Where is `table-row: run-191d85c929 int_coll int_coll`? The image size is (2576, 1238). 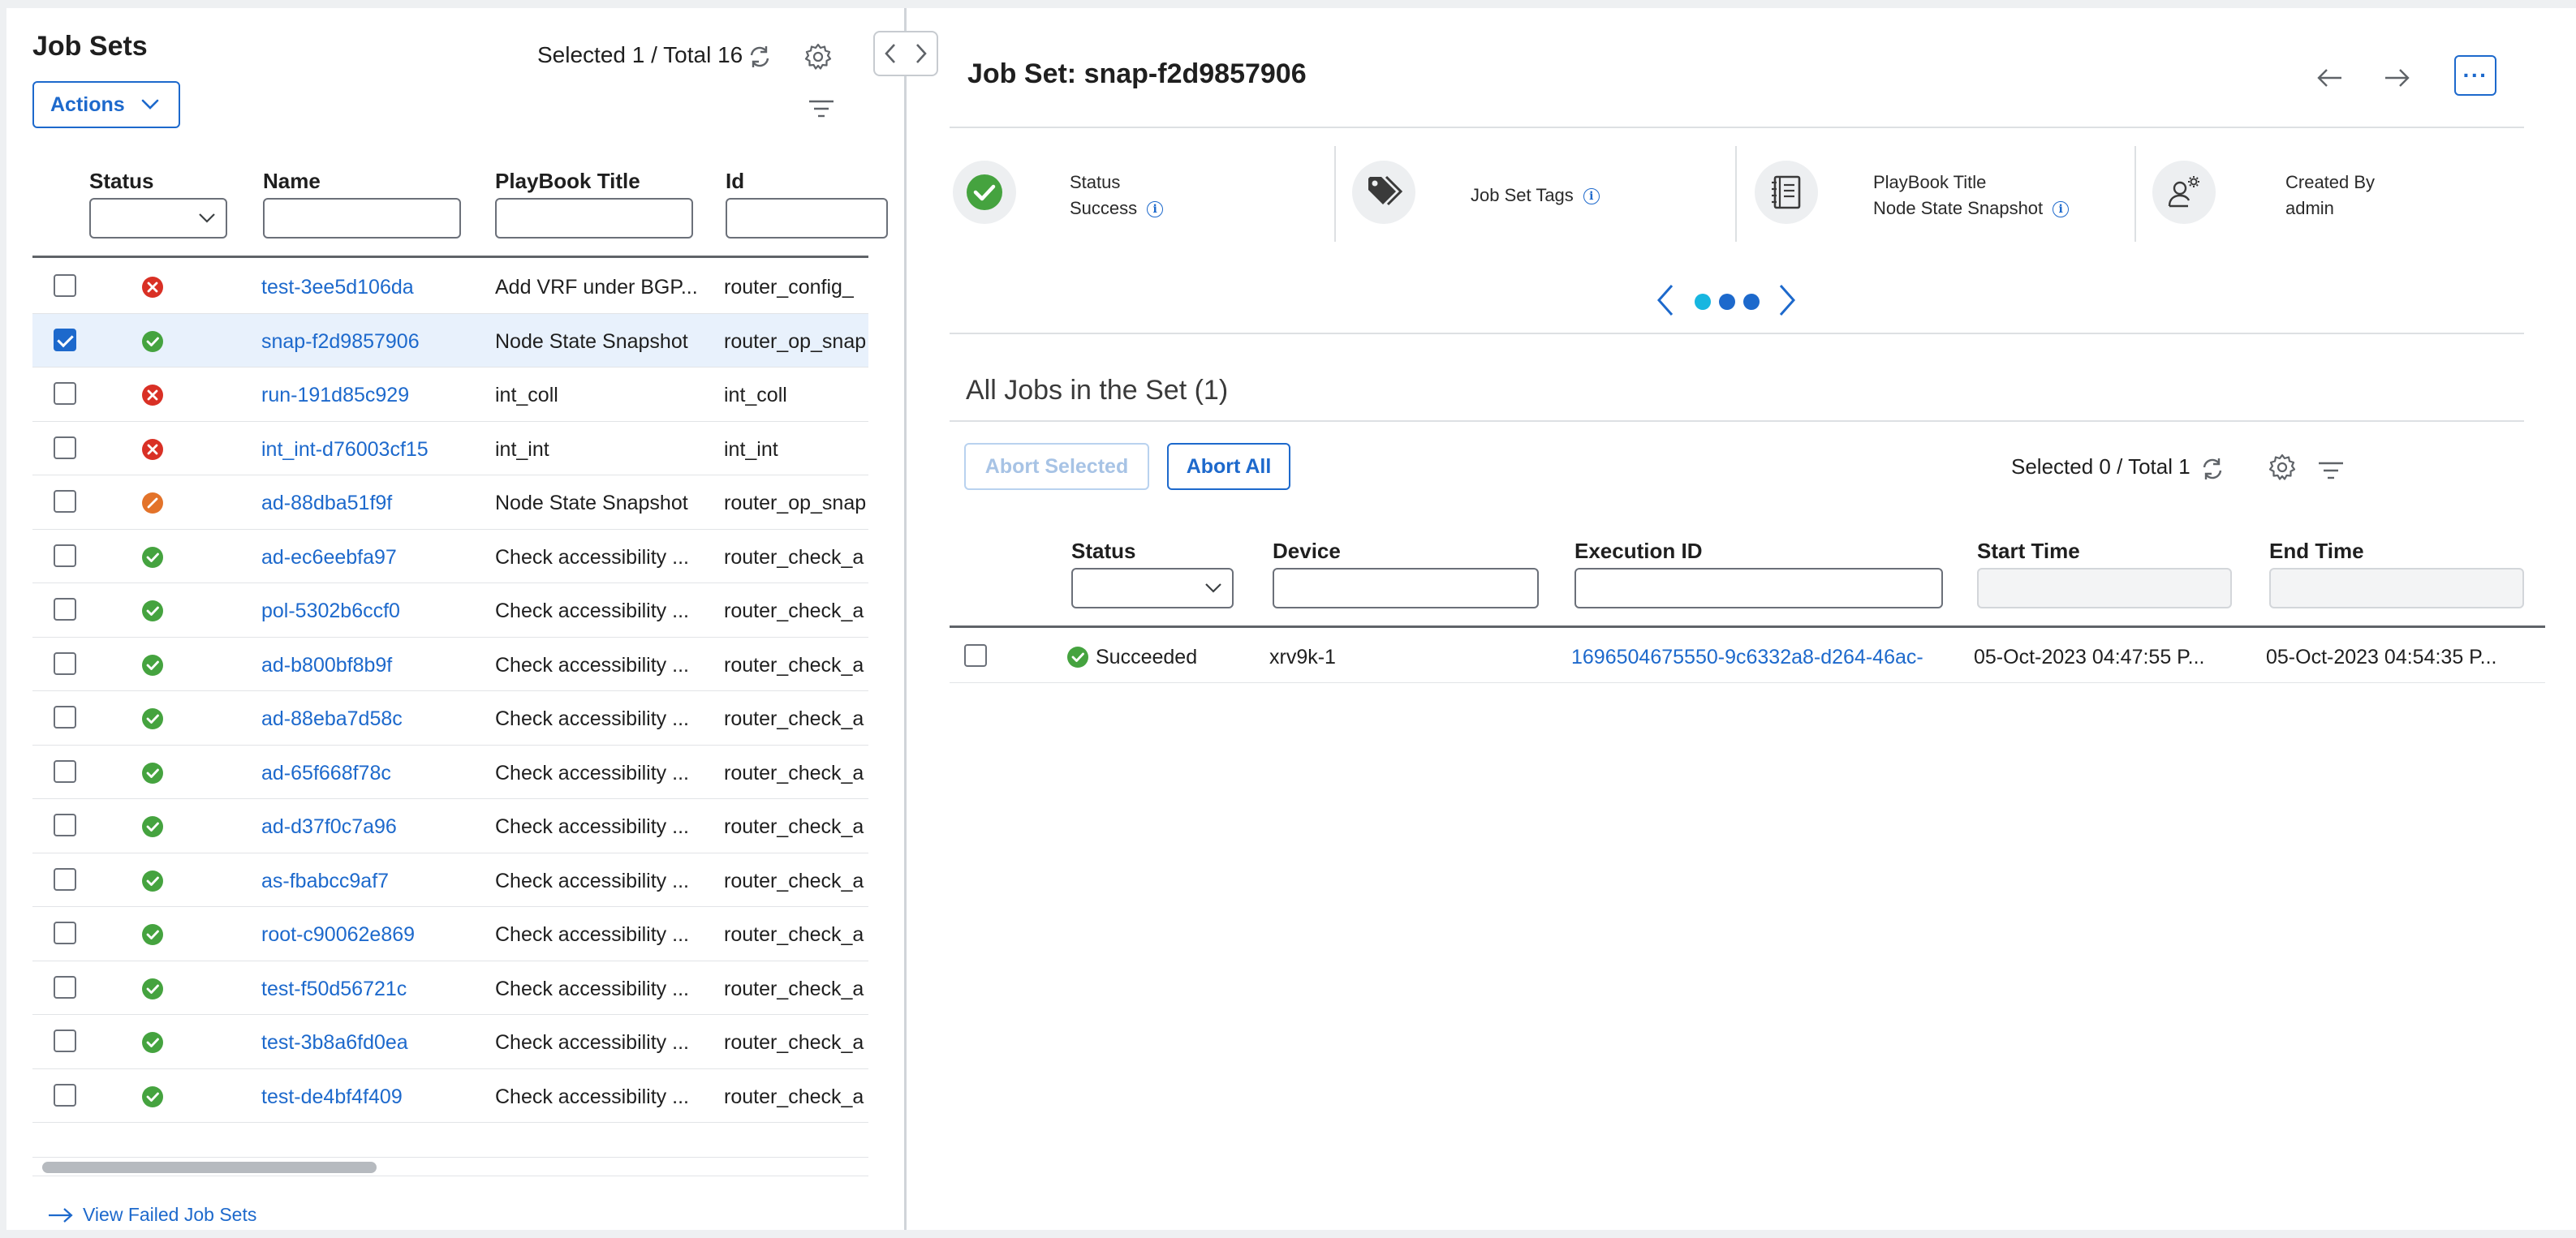 table-row: run-191d85c929 int_coll int_coll is located at coordinates (450, 395).